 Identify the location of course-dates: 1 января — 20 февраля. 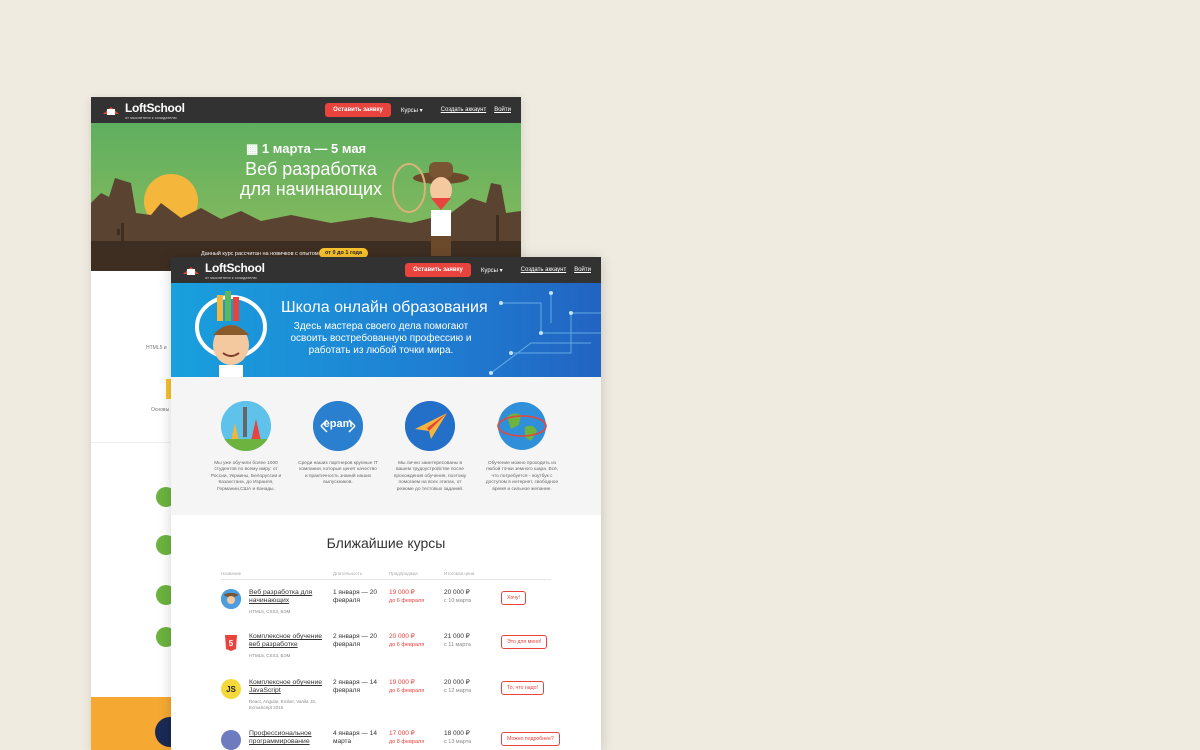
(355, 596).